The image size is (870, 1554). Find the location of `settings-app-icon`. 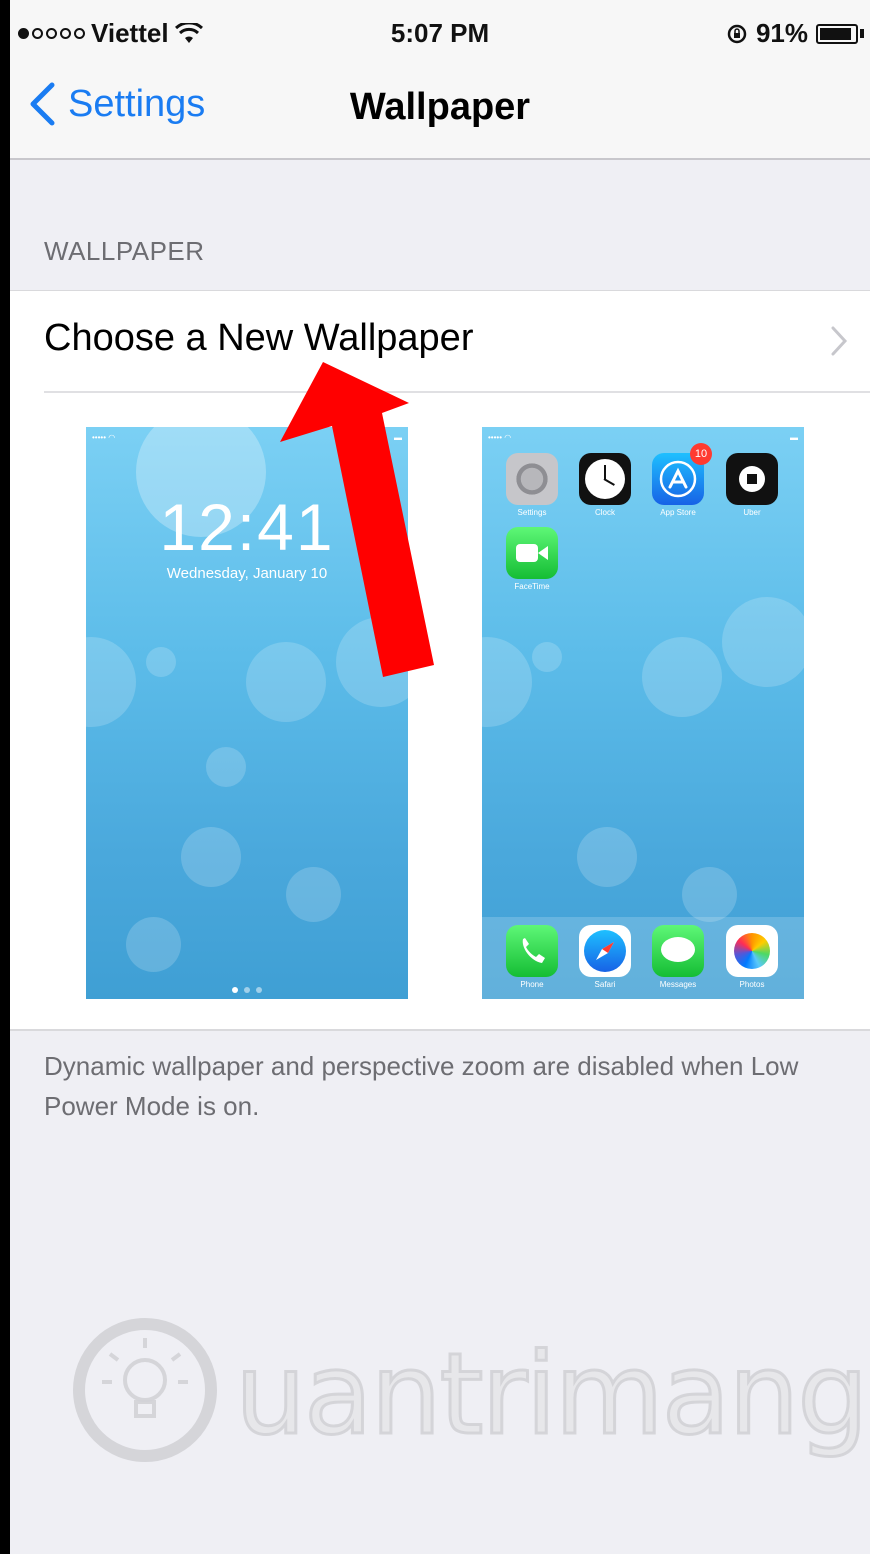

settings-app-icon is located at coordinates (532, 479).